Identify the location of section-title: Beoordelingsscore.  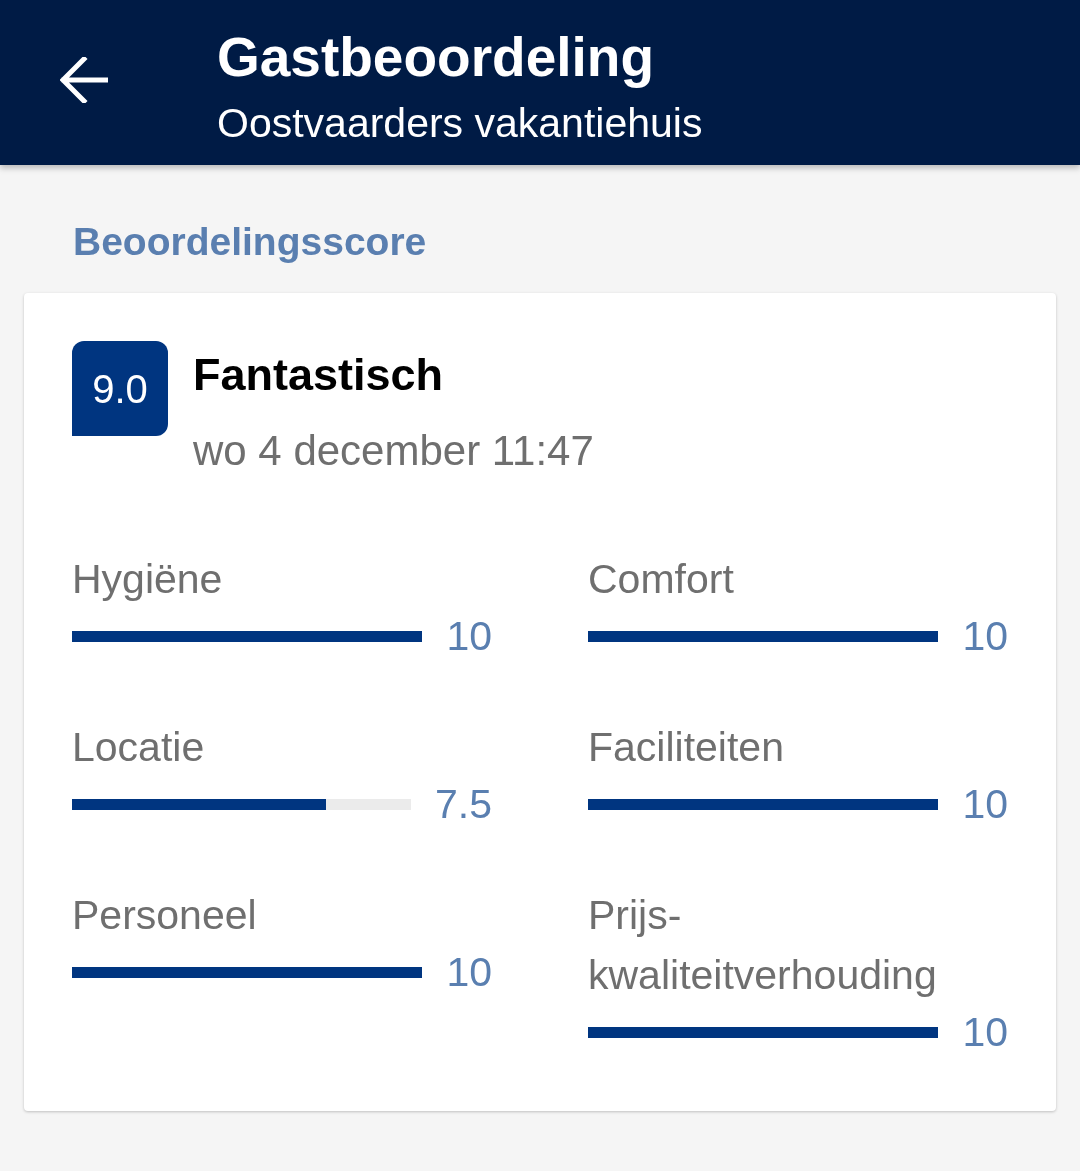
(250, 242).